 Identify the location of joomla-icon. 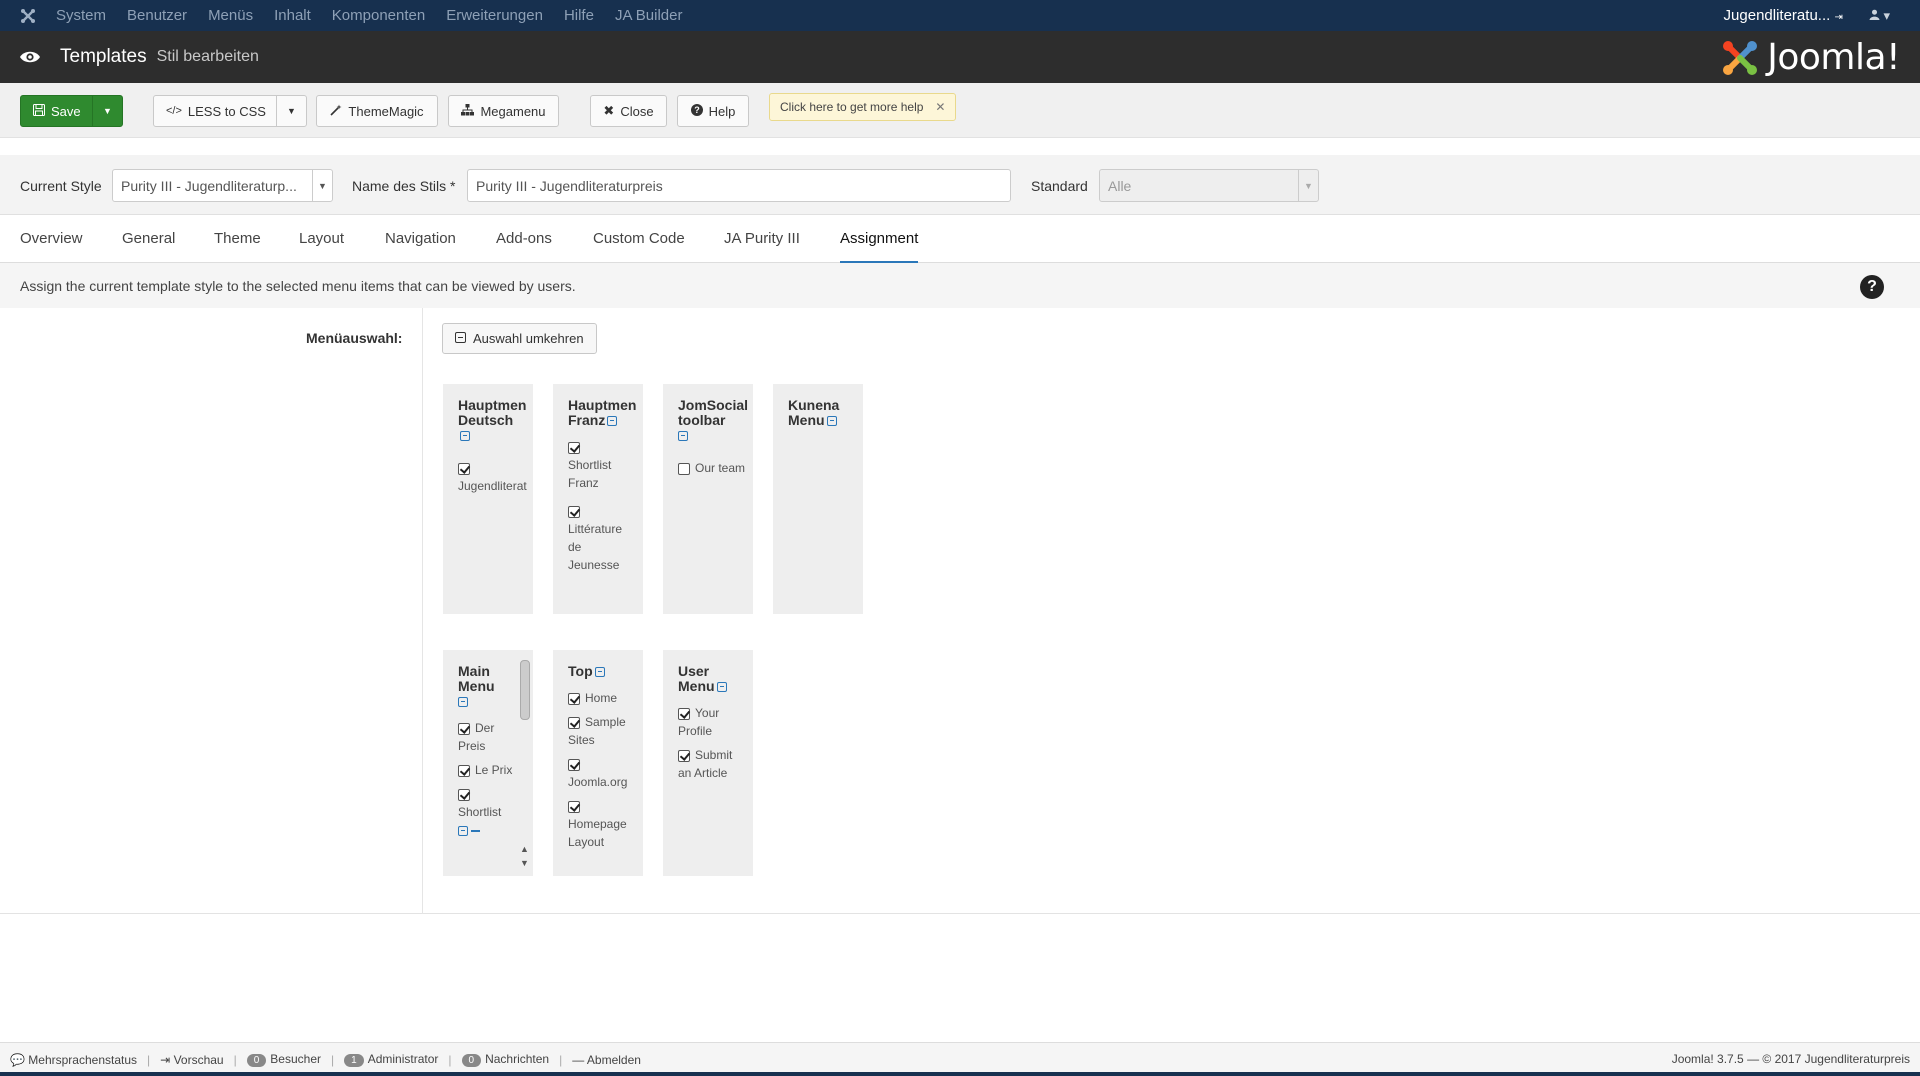
(28, 15).